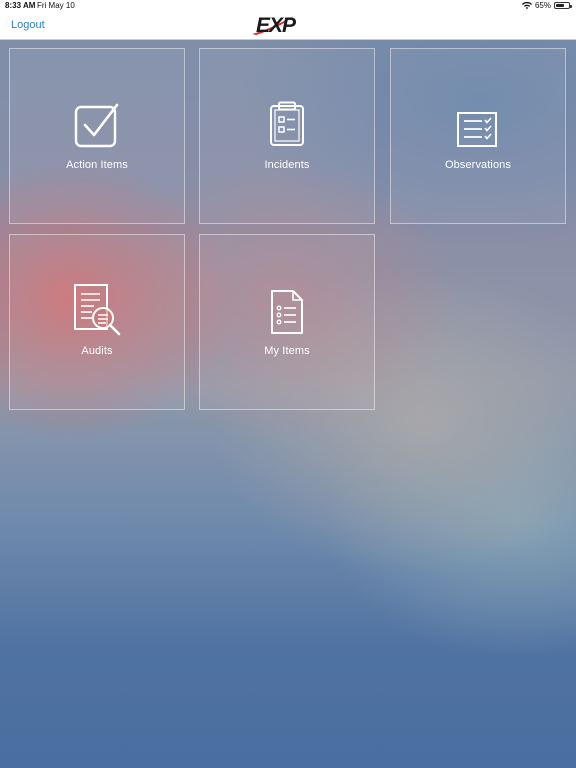 The height and width of the screenshot is (768, 576). Describe the element at coordinates (287, 312) in the screenshot. I see `document-list-icon` at that location.